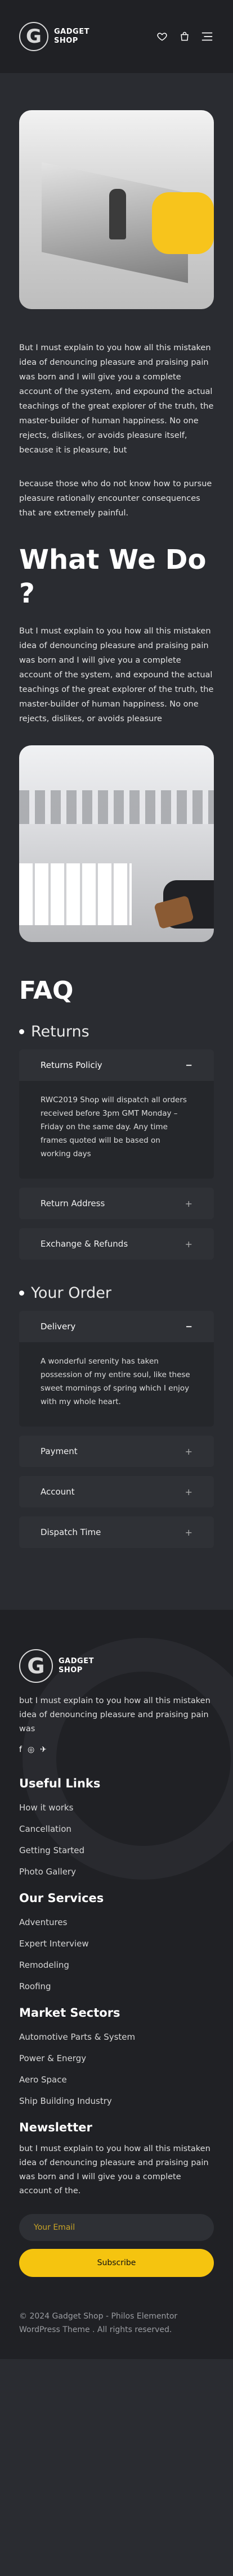  What do you see at coordinates (69, 2013) in the screenshot?
I see `sectors-title: Market Sectors` at bounding box center [69, 2013].